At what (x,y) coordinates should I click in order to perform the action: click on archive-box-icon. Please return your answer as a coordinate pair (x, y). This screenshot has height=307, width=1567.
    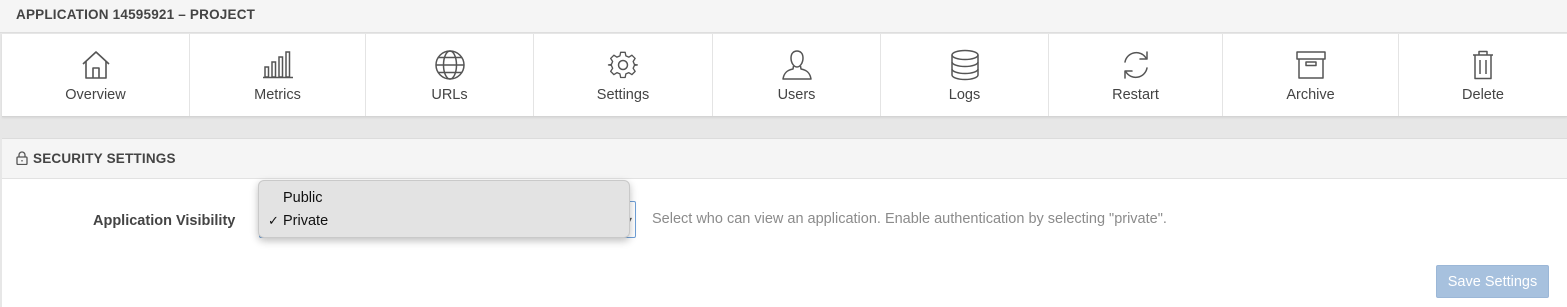
    Looking at the image, I should click on (1310, 65).